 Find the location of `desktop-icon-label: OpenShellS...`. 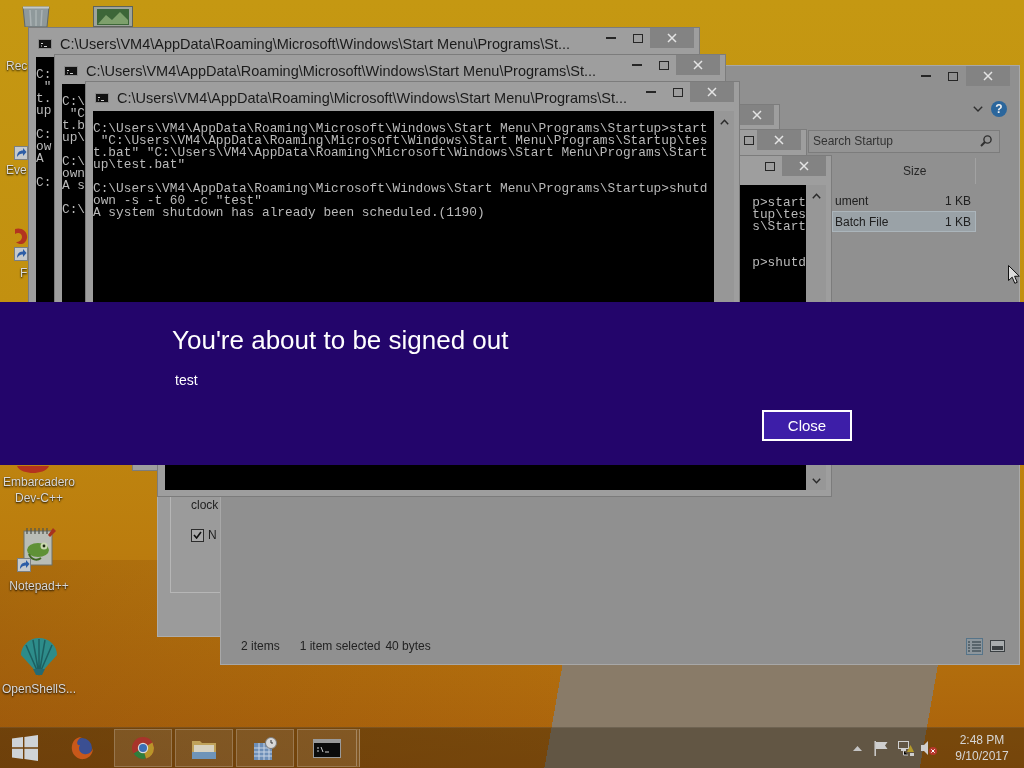

desktop-icon-label: OpenShellS... is located at coordinates (39, 689).